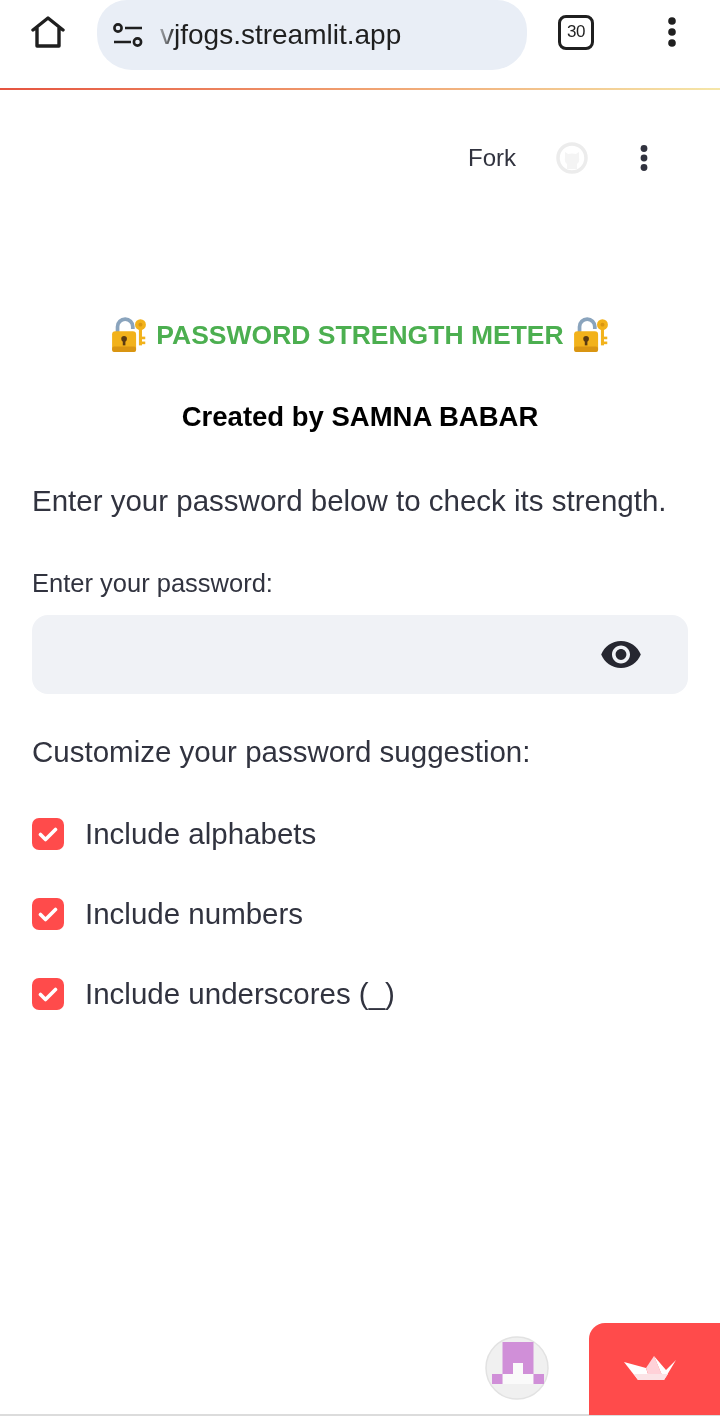 This screenshot has width=720, height=1422. I want to click on author-subtitle: Created by SAMNA BABAR, so click(360, 417).